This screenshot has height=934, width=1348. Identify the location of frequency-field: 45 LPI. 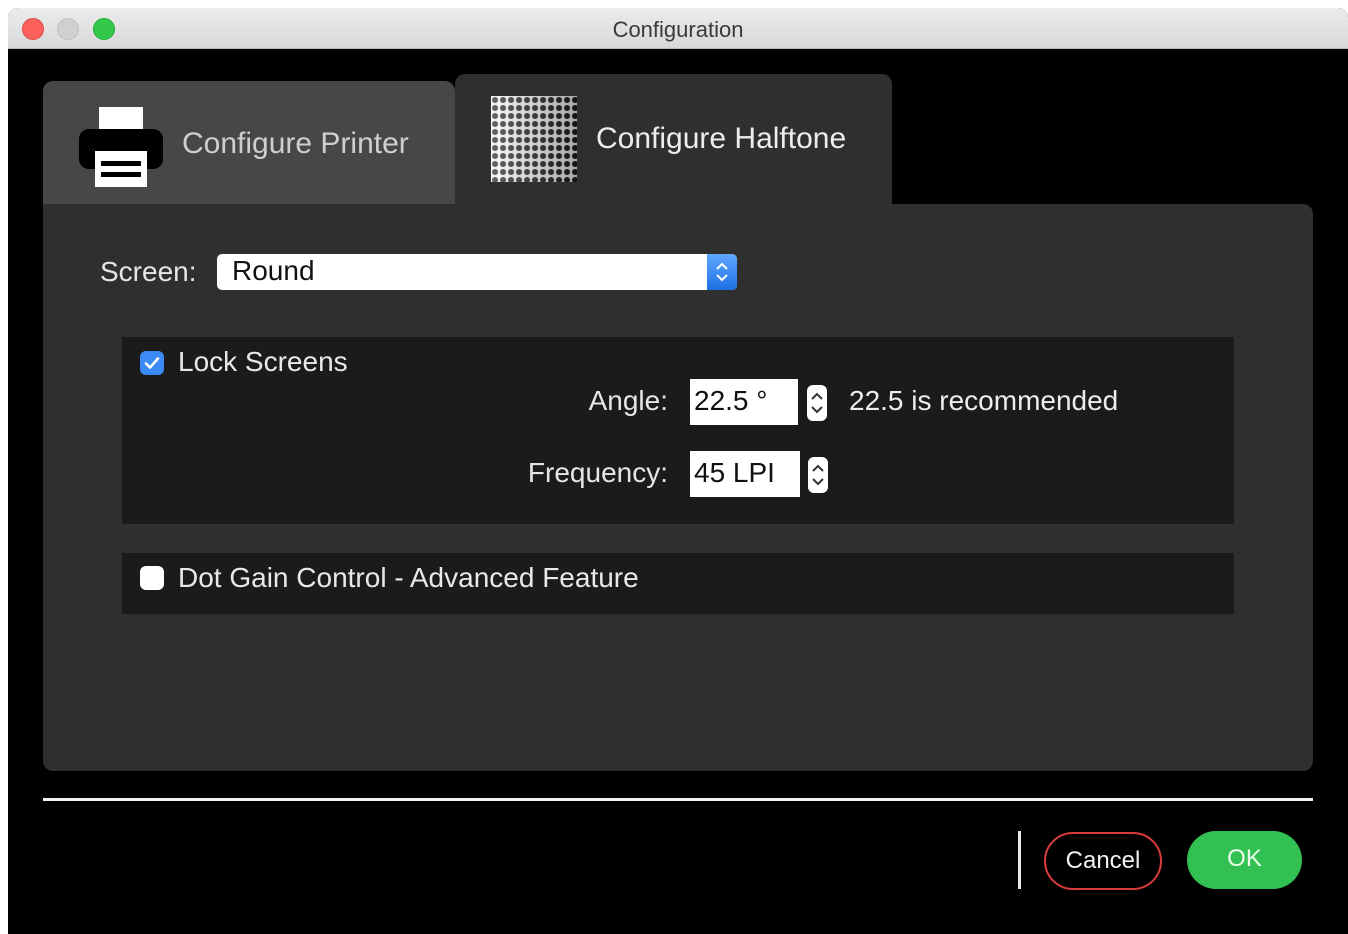
(745, 474).